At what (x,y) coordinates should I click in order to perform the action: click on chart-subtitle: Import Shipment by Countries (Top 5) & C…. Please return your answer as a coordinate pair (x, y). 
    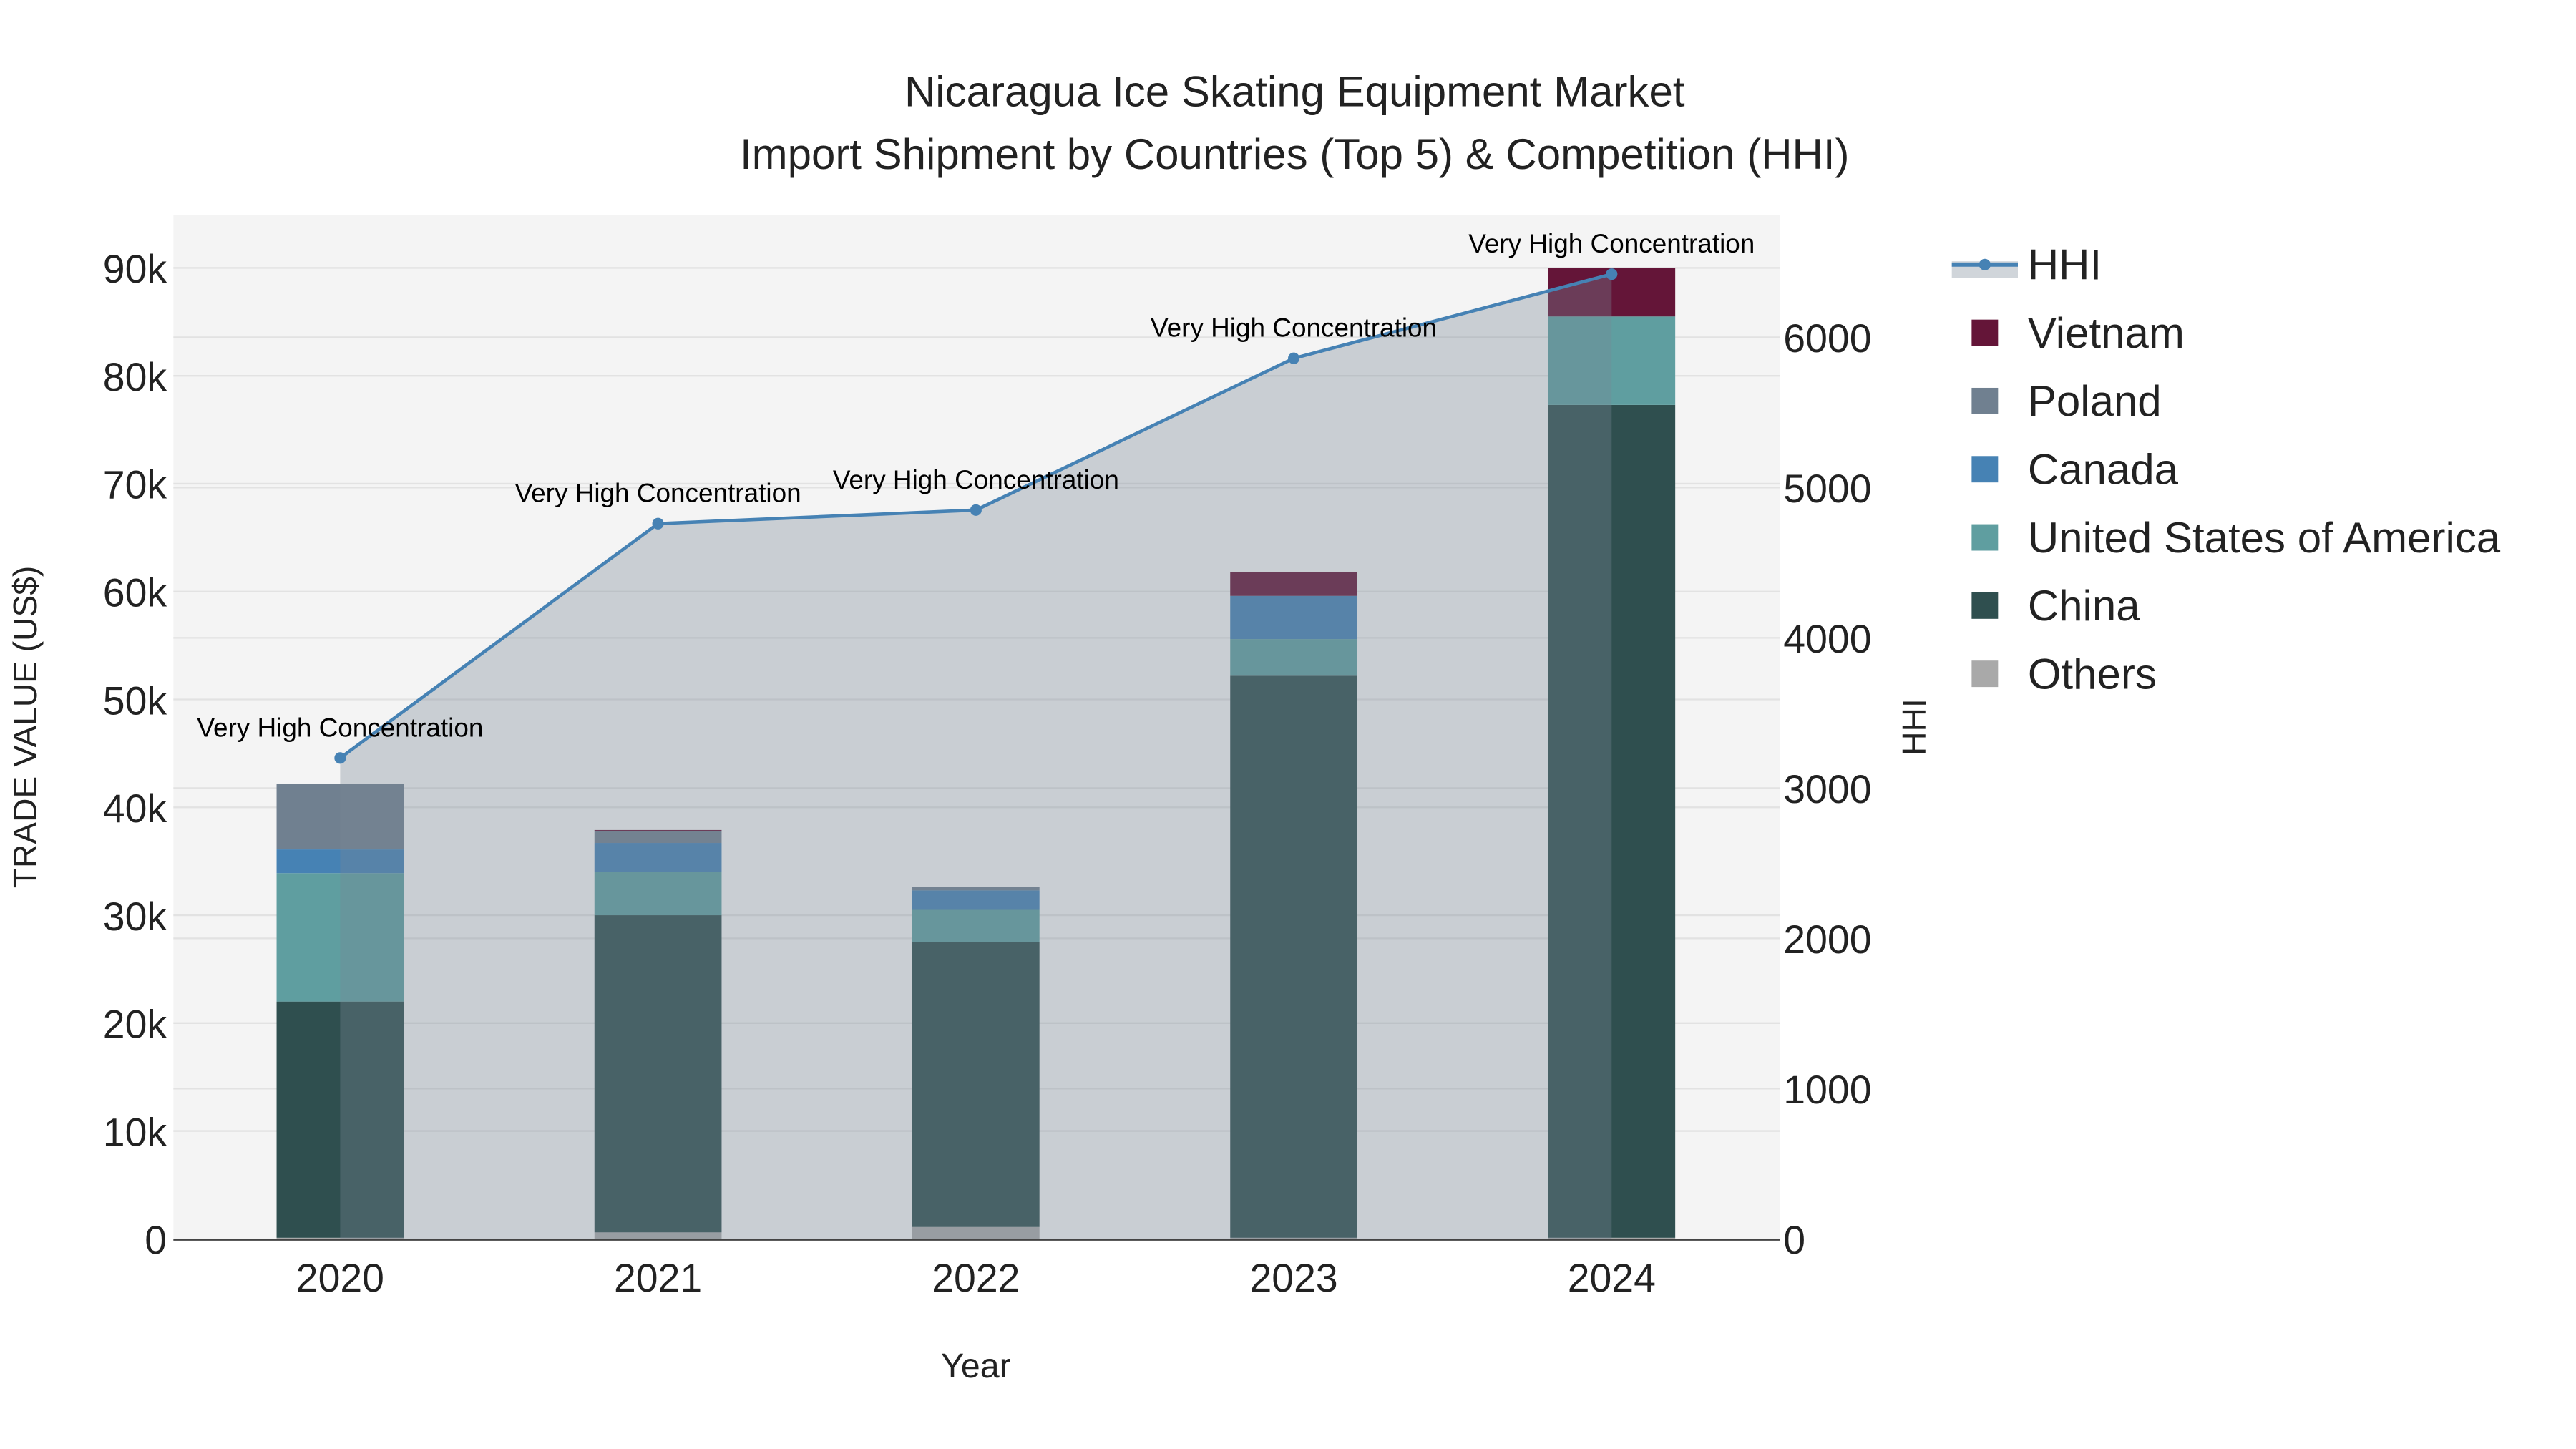
    Looking at the image, I should click on (1295, 154).